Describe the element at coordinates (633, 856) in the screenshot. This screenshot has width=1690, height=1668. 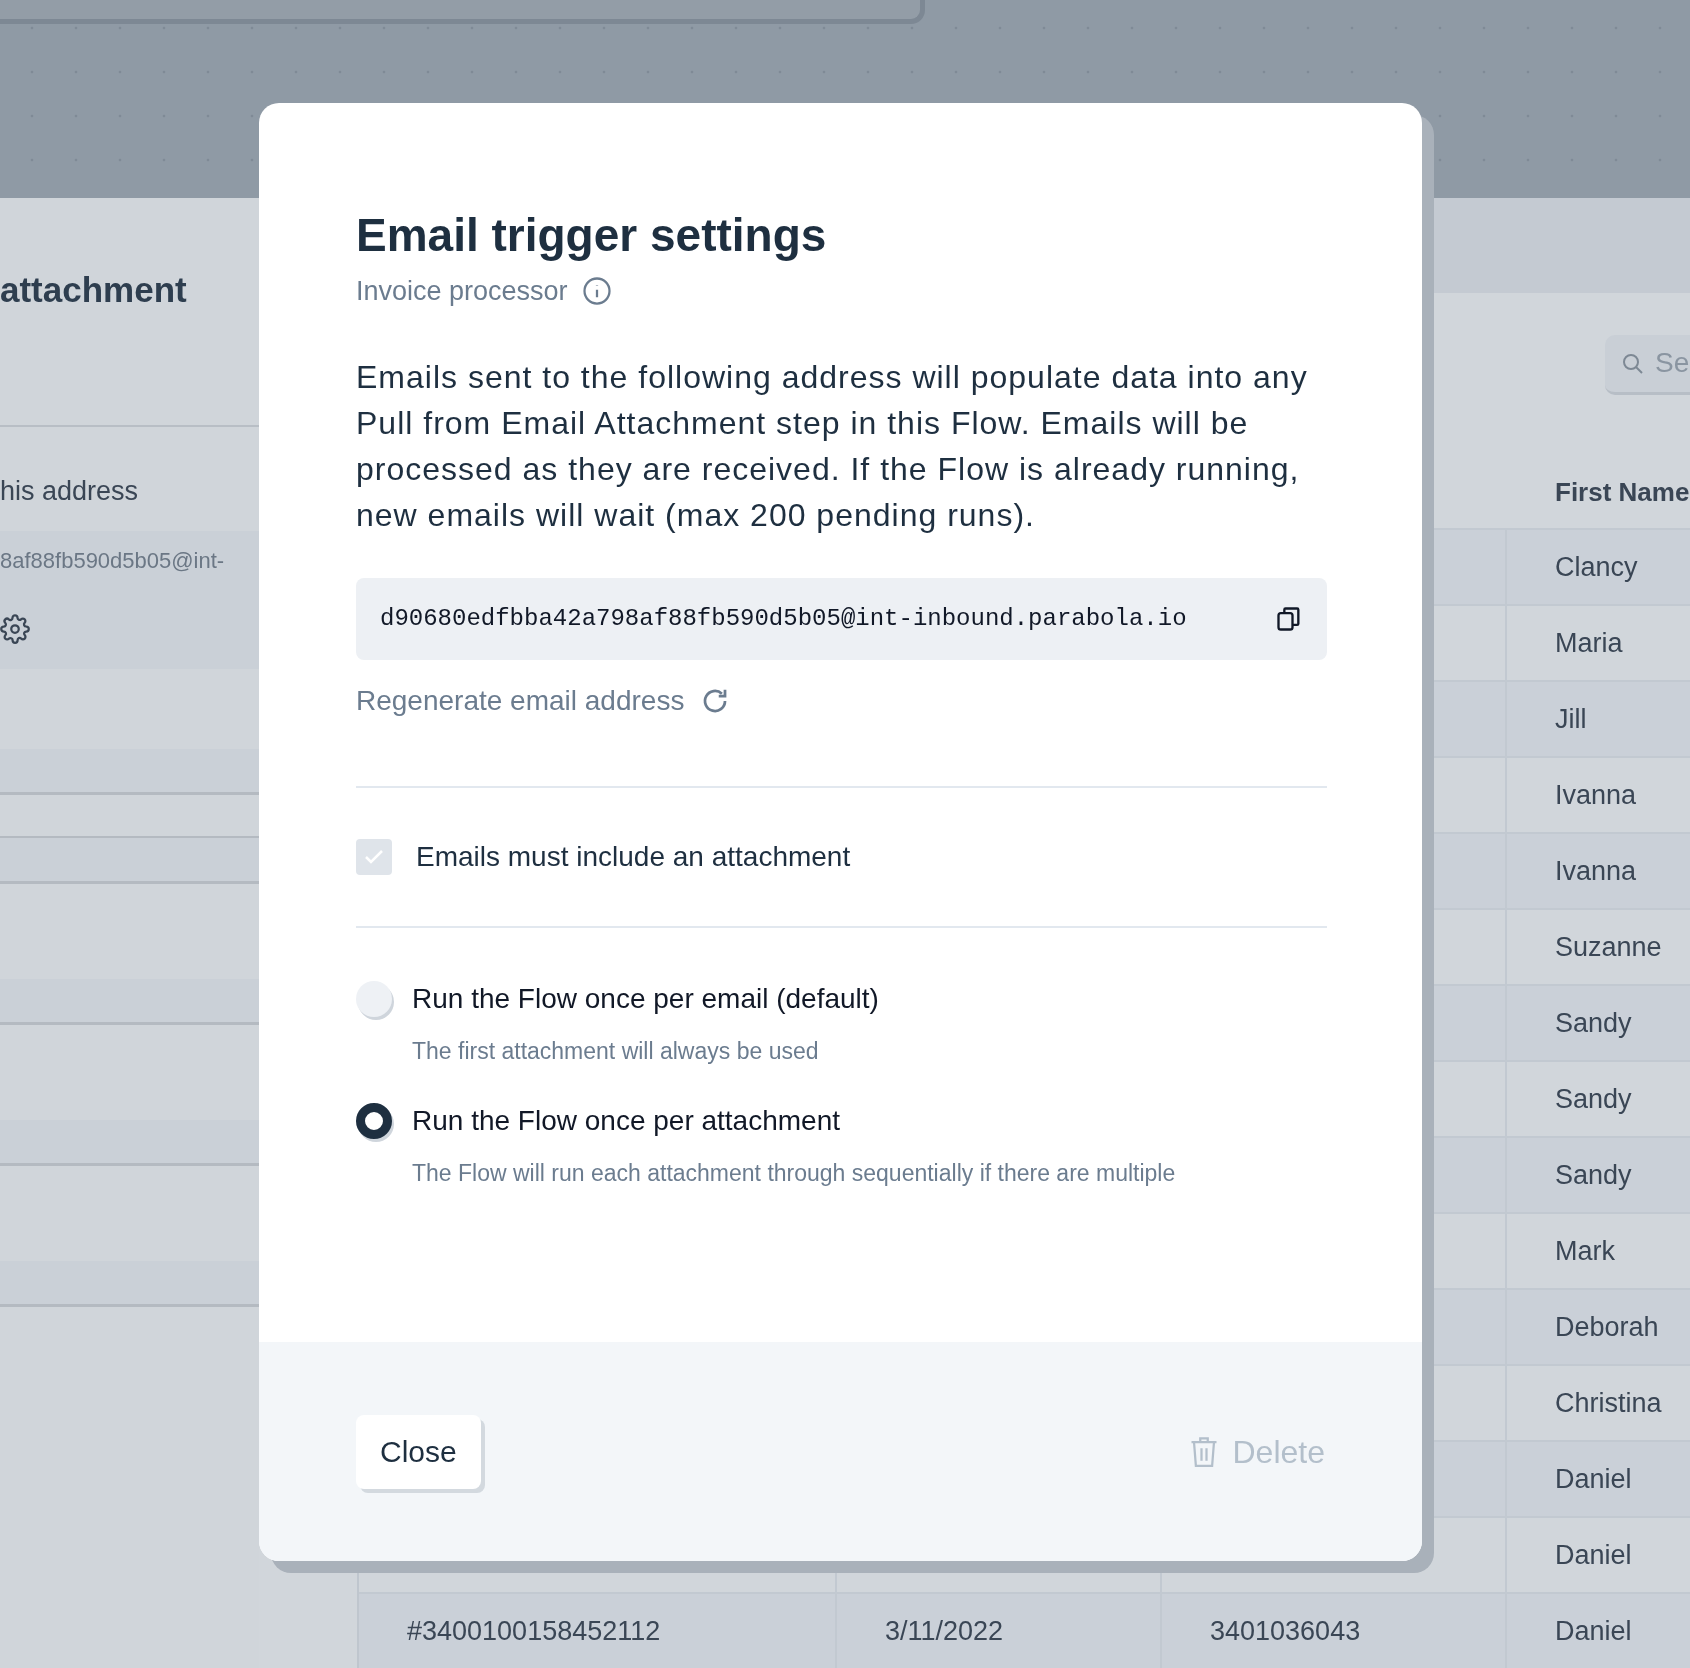
I see `checkbox-label: Emails must include an attachment` at that location.